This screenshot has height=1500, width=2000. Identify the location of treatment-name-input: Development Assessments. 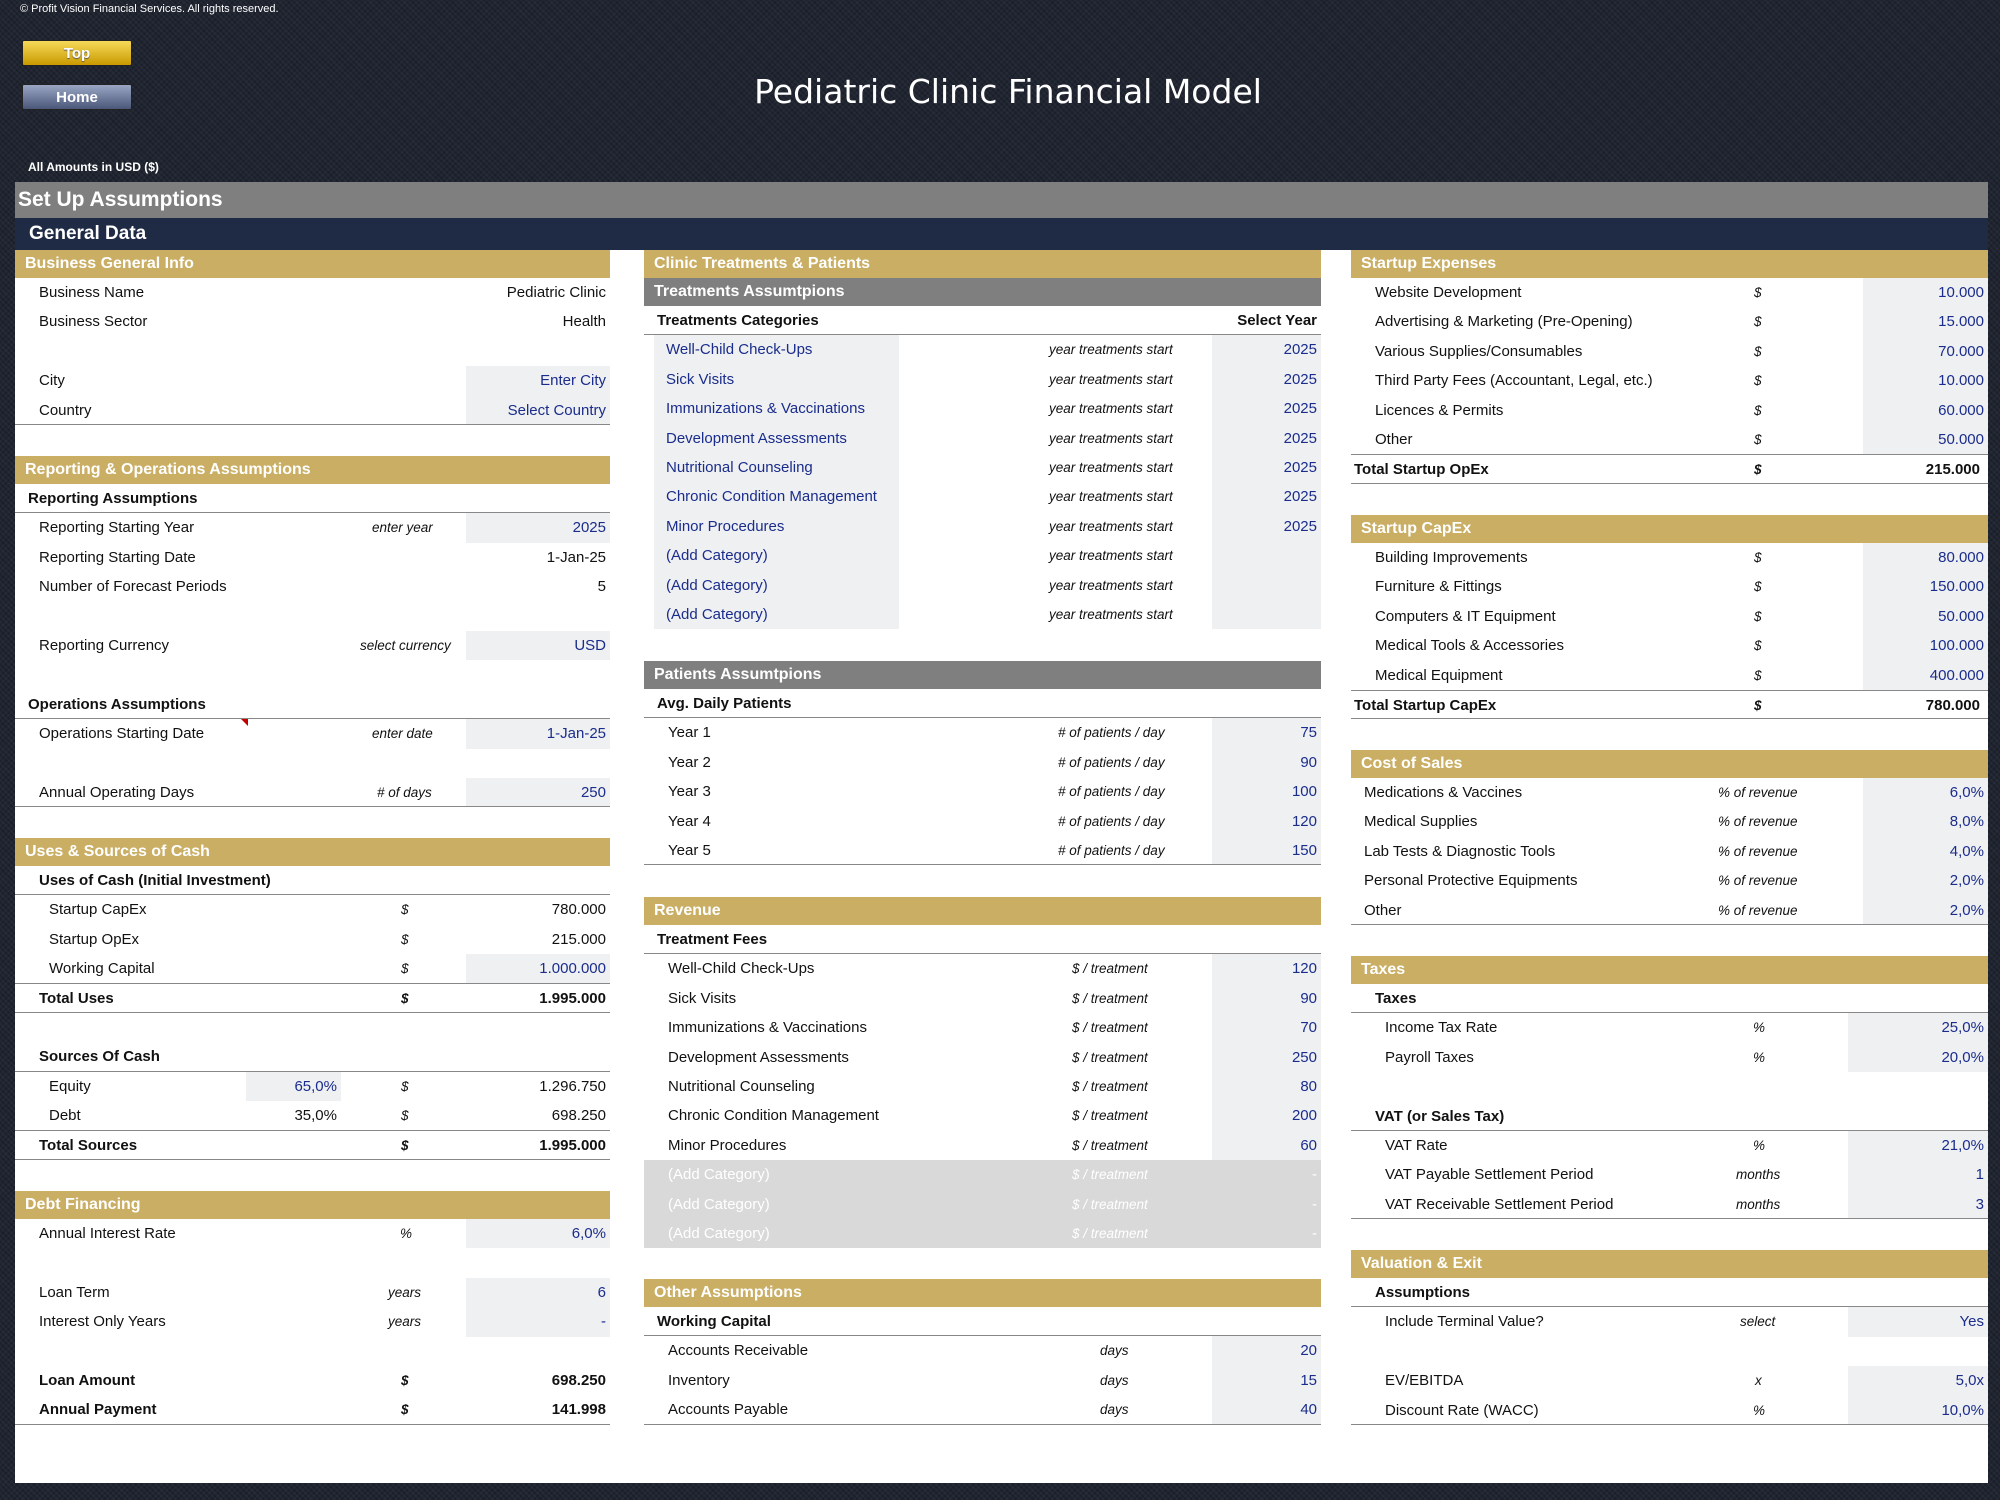
(776, 438).